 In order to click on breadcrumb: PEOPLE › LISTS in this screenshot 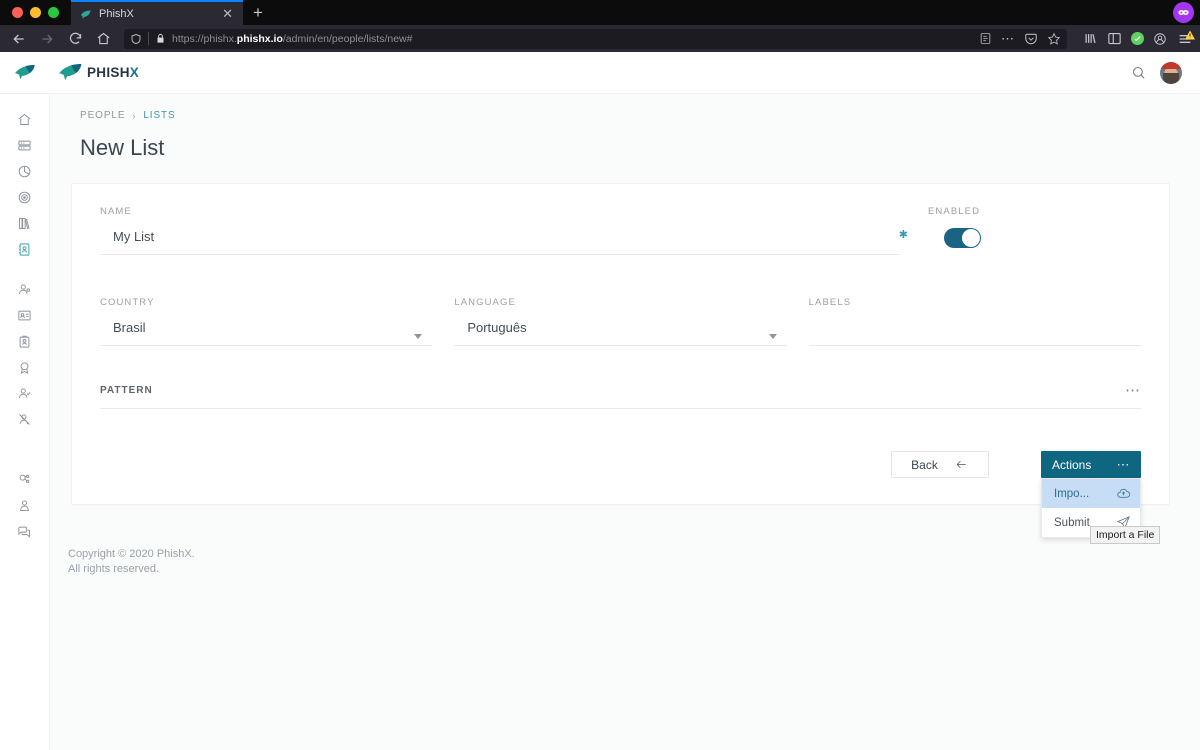, I will do `click(625, 107)`.